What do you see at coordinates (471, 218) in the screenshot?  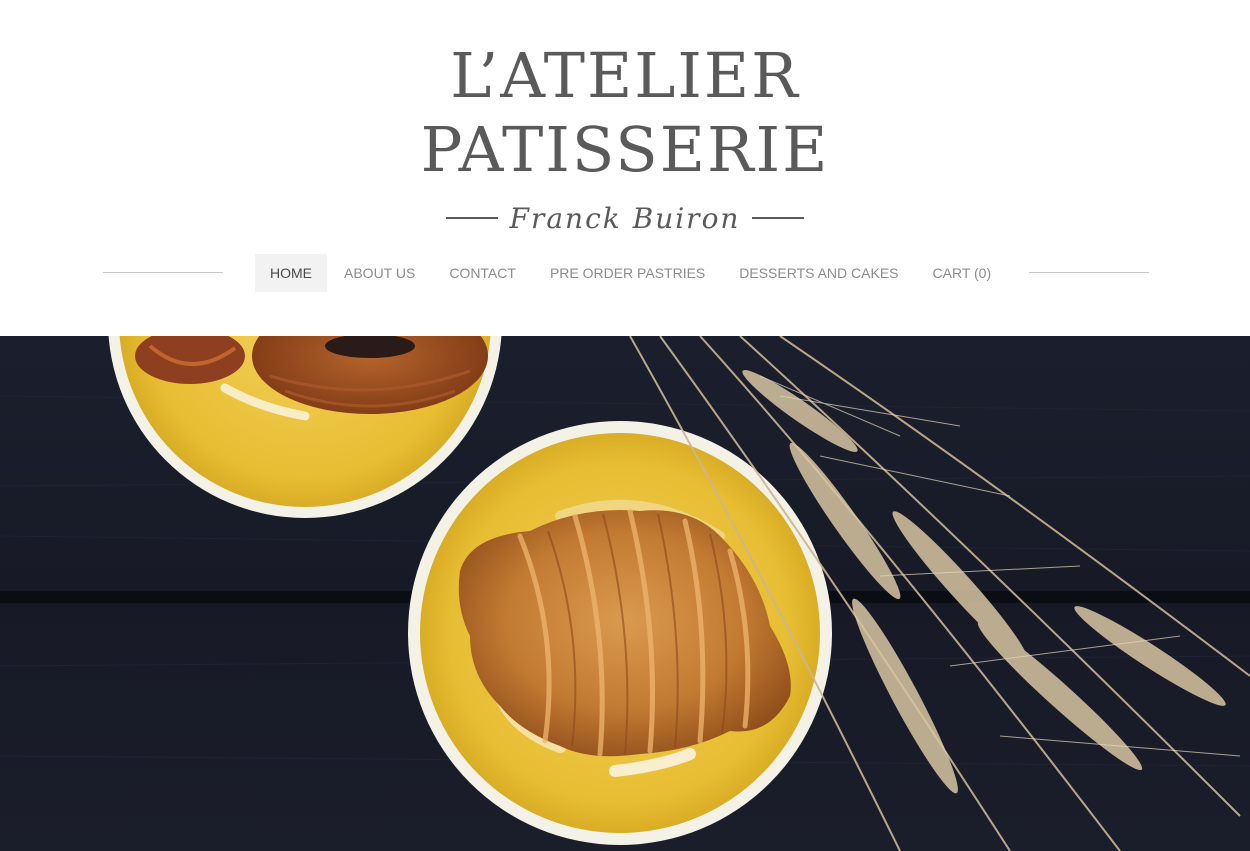 I see `subtitle-rule-left` at bounding box center [471, 218].